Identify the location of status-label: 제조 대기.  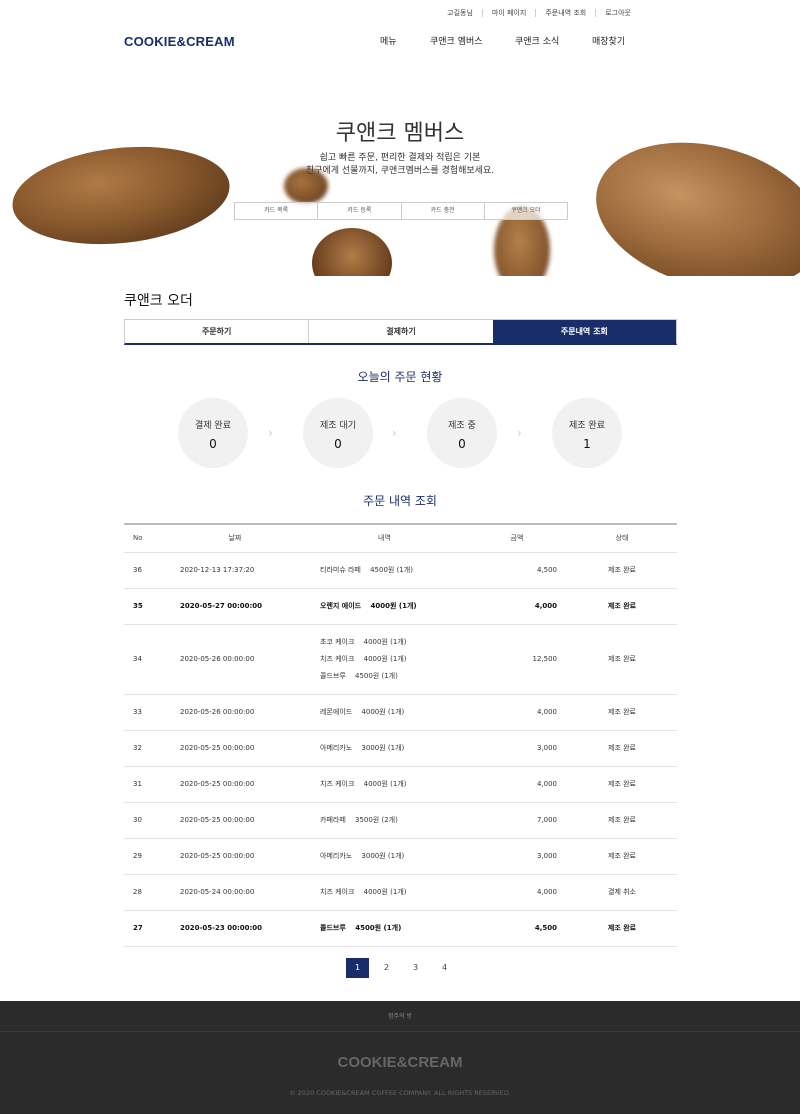
(338, 426).